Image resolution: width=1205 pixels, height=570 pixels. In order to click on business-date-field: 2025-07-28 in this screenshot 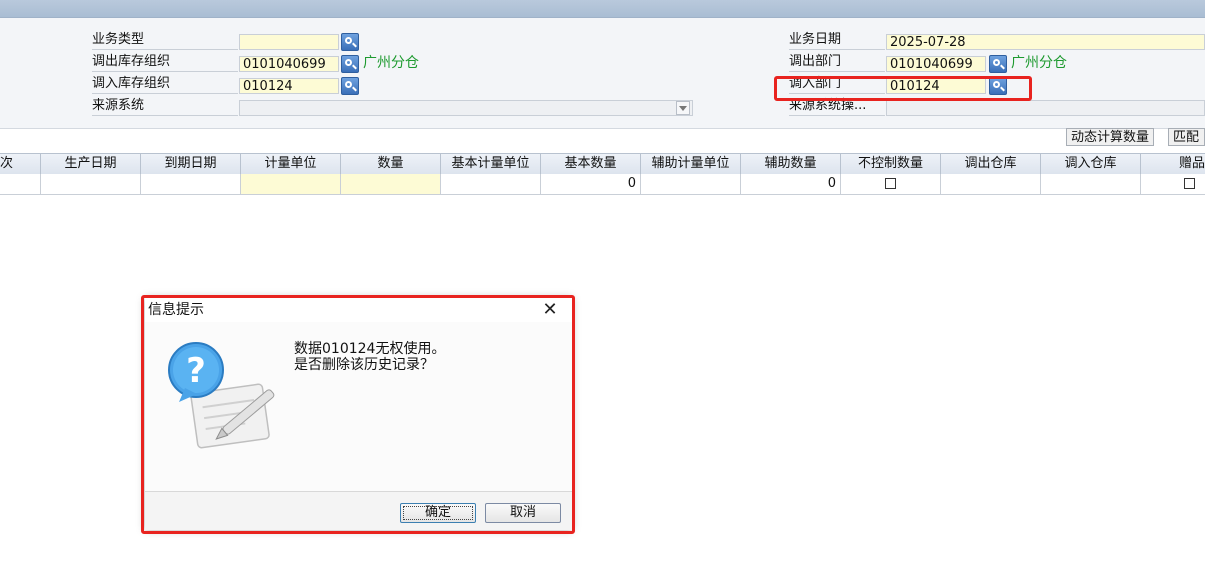, I will do `click(1045, 42)`.